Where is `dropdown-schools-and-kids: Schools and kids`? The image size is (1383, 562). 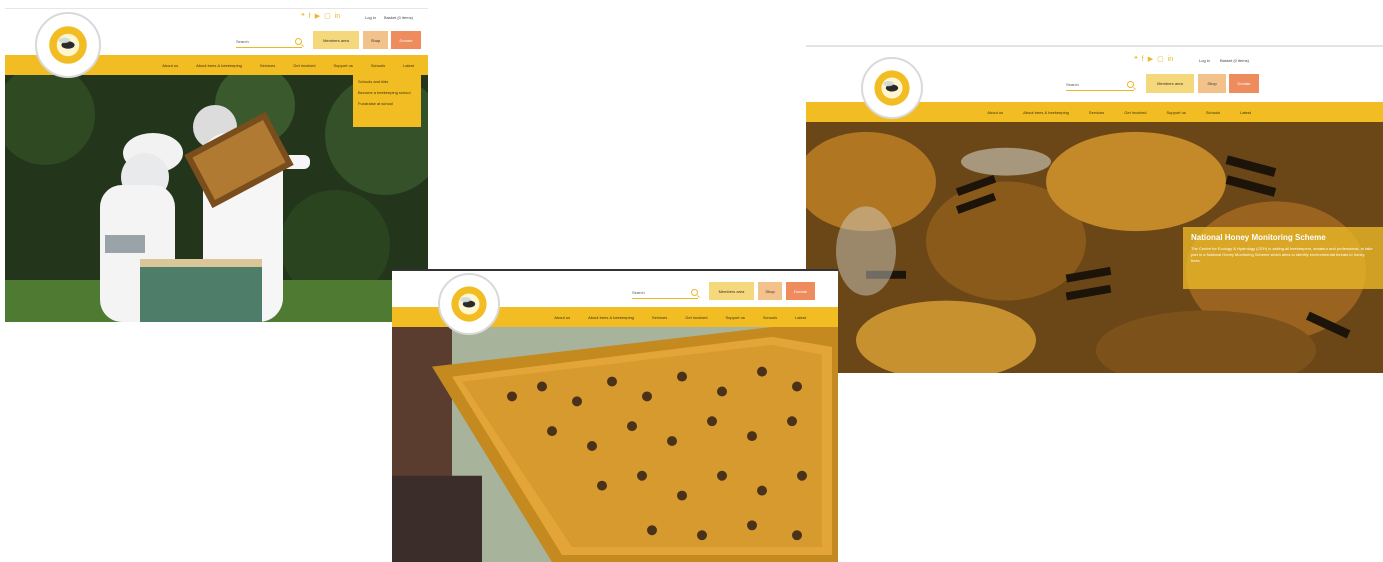 dropdown-schools-and-kids: Schools and kids is located at coordinates (387, 81).